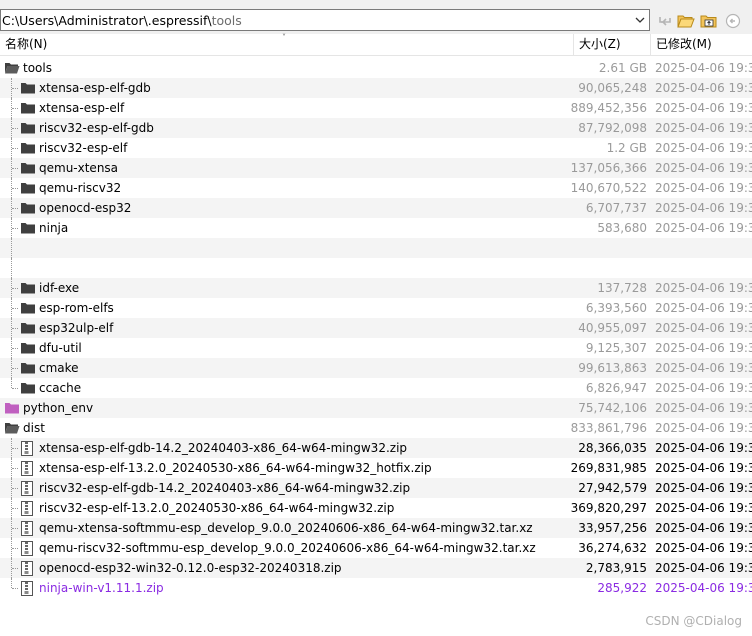 The height and width of the screenshot is (636, 752). I want to click on folder-row: python_env 75,742,106 2025-04-06 19:37, so click(376, 408).